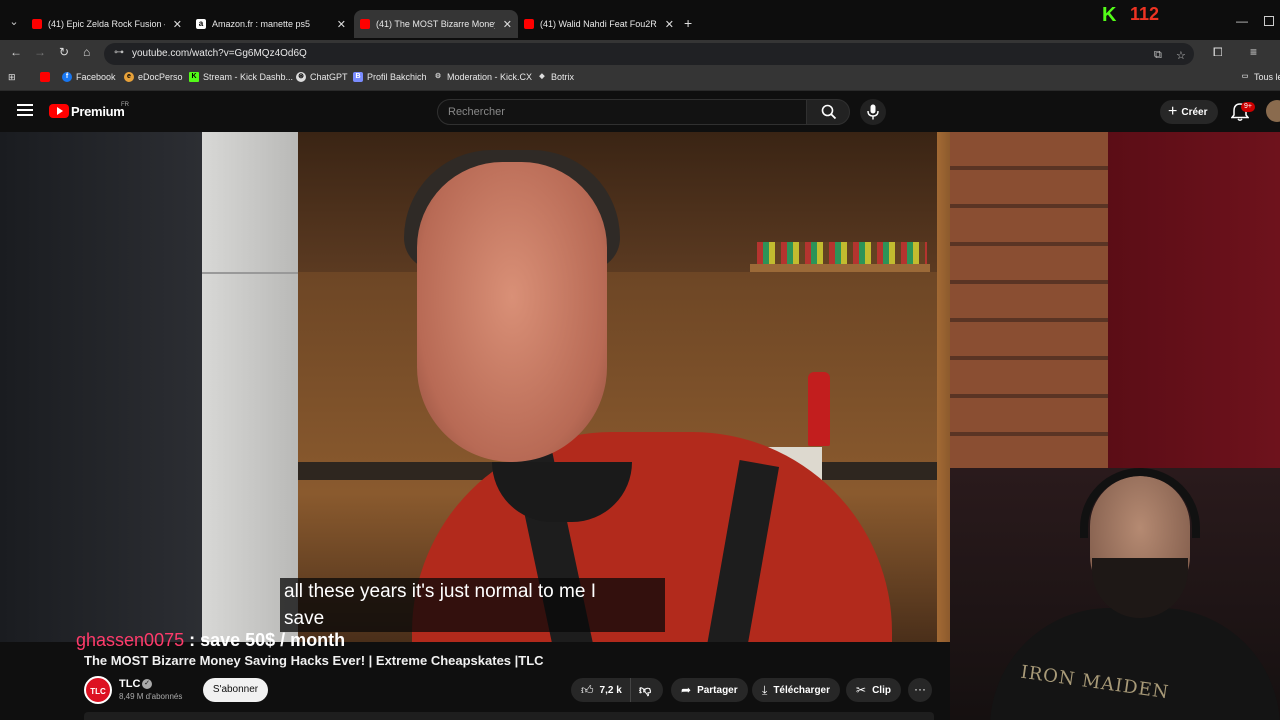  Describe the element at coordinates (151, 696) in the screenshot. I see `subscriber-count: 8,49 M d'abonnés` at that location.